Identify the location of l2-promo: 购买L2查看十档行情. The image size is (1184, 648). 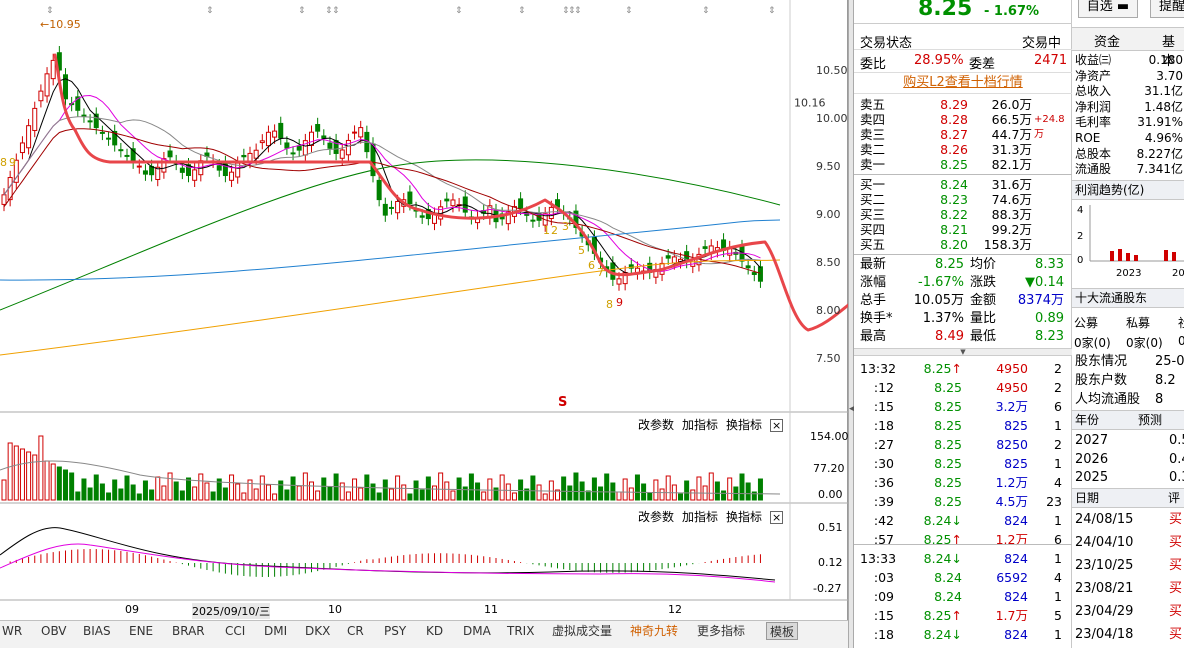
(963, 83).